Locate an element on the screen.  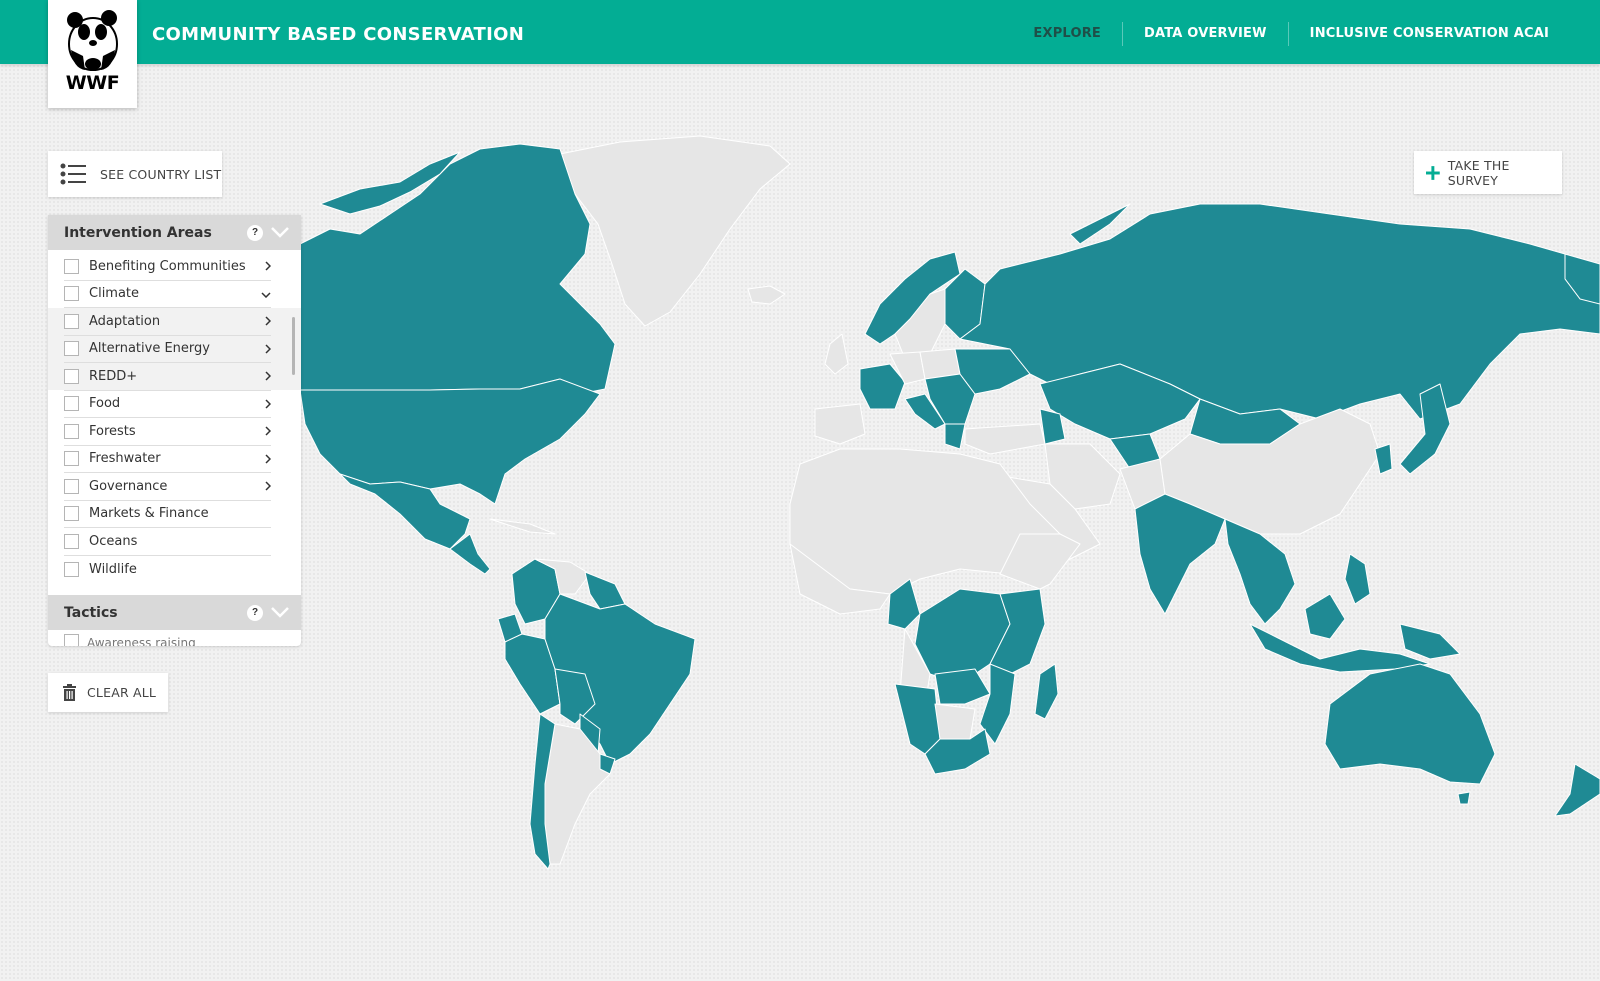
filter-item: Climate is located at coordinates (167, 294).